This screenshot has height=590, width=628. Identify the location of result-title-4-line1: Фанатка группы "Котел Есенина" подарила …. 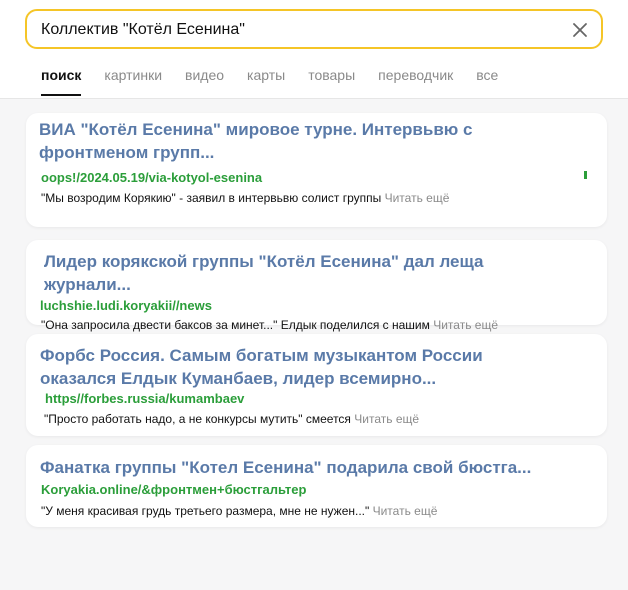
(286, 467).